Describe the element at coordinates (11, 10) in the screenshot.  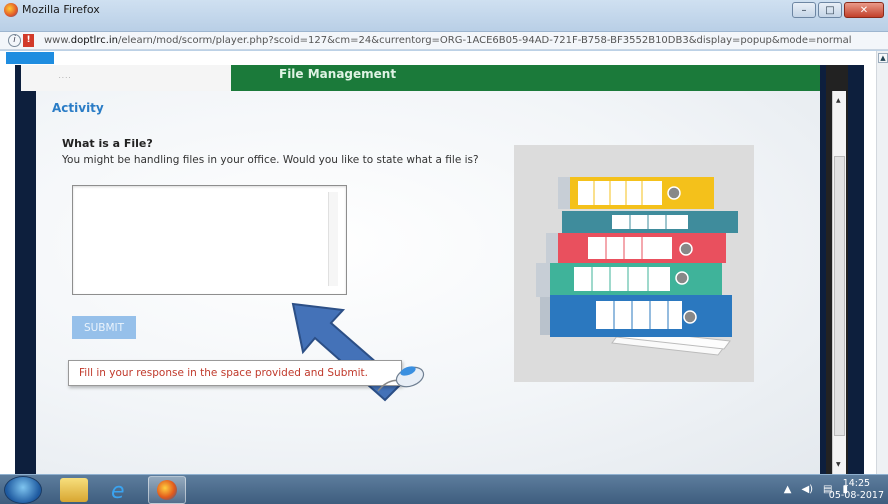
I see `firefox-icon` at that location.